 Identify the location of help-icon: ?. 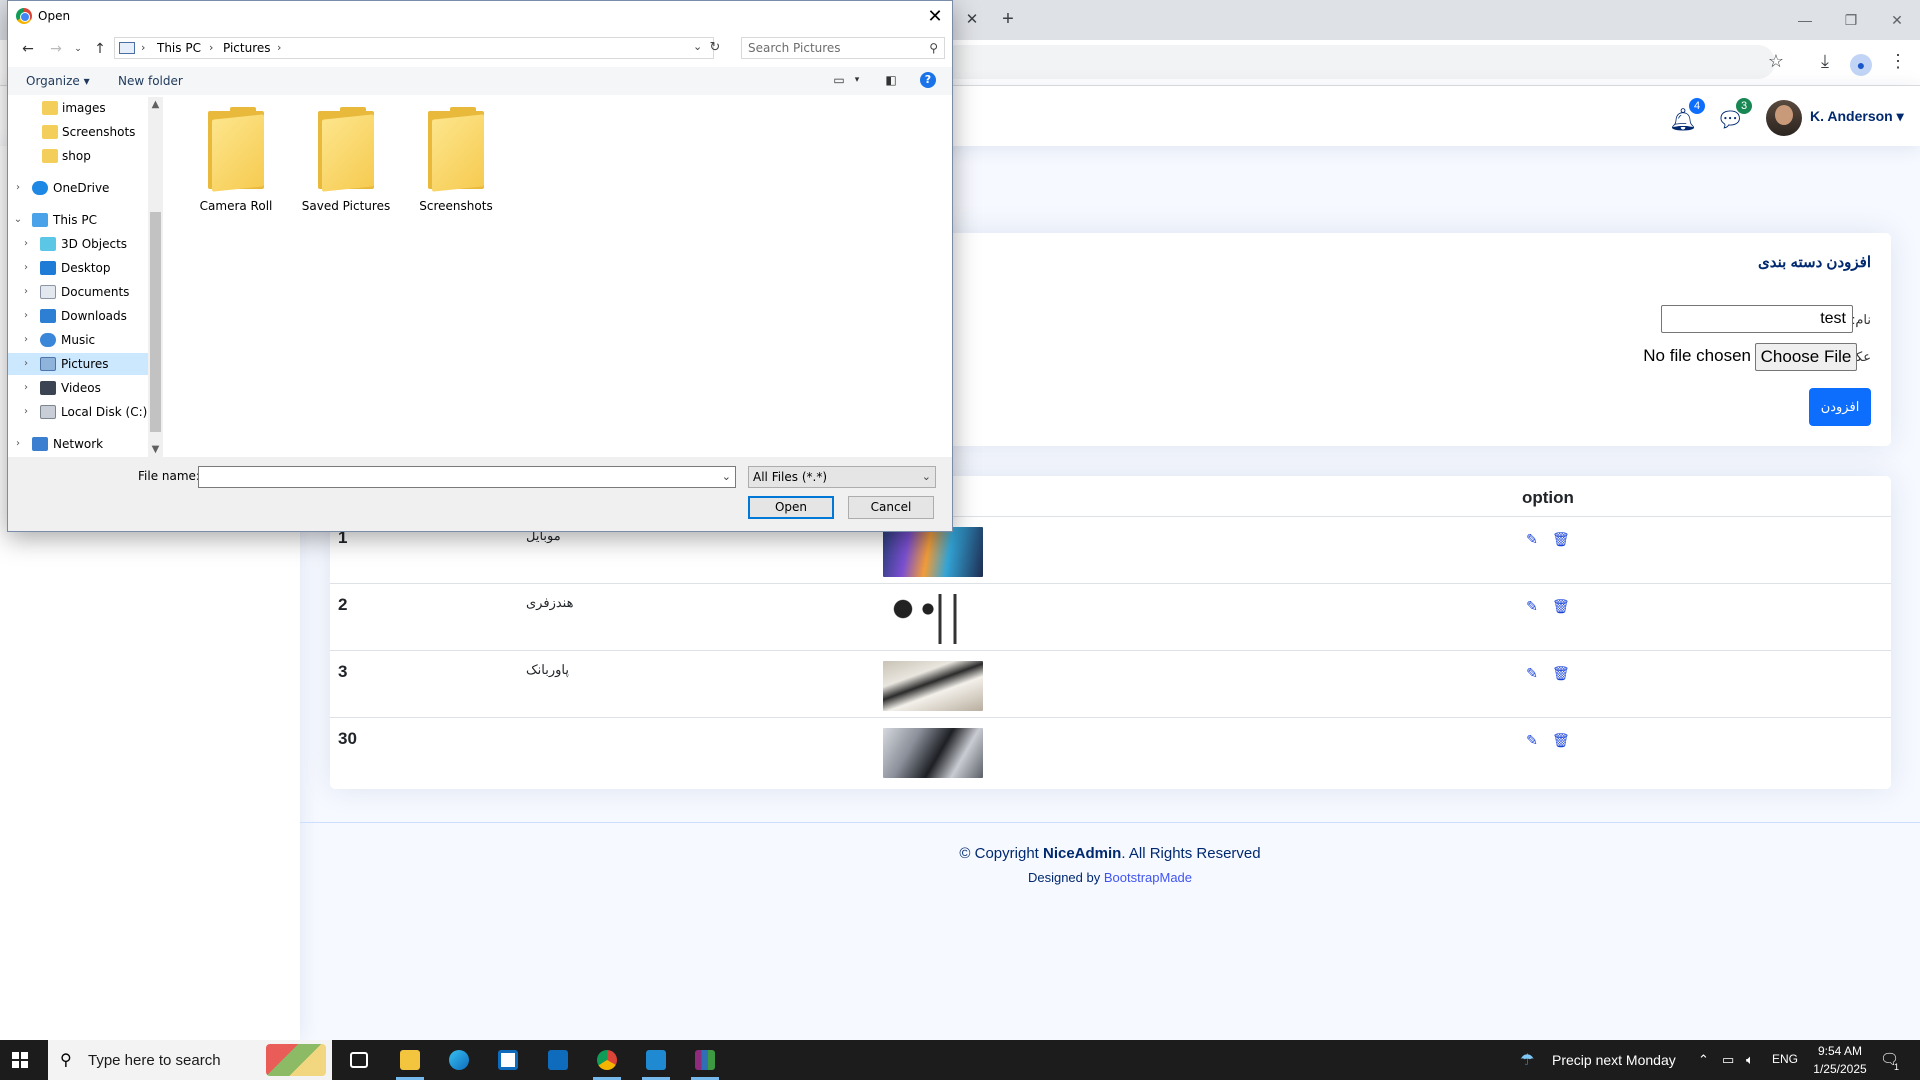
(928, 80).